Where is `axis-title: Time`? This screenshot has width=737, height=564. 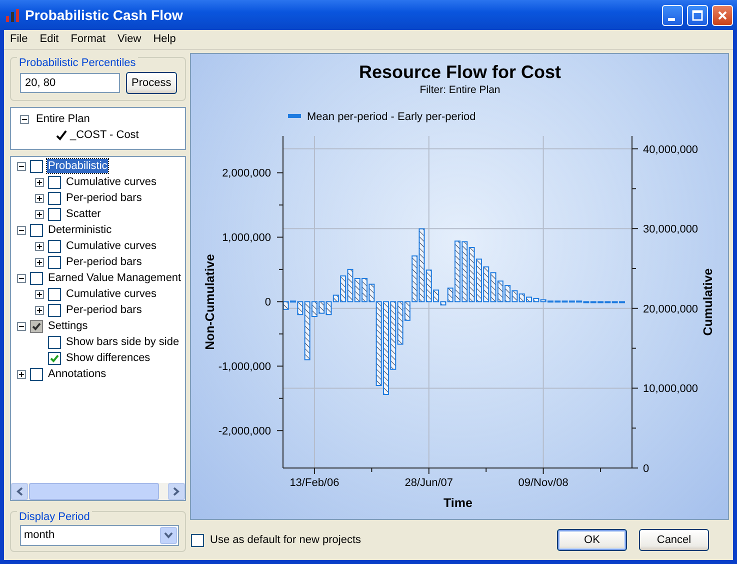 axis-title: Time is located at coordinates (458, 503).